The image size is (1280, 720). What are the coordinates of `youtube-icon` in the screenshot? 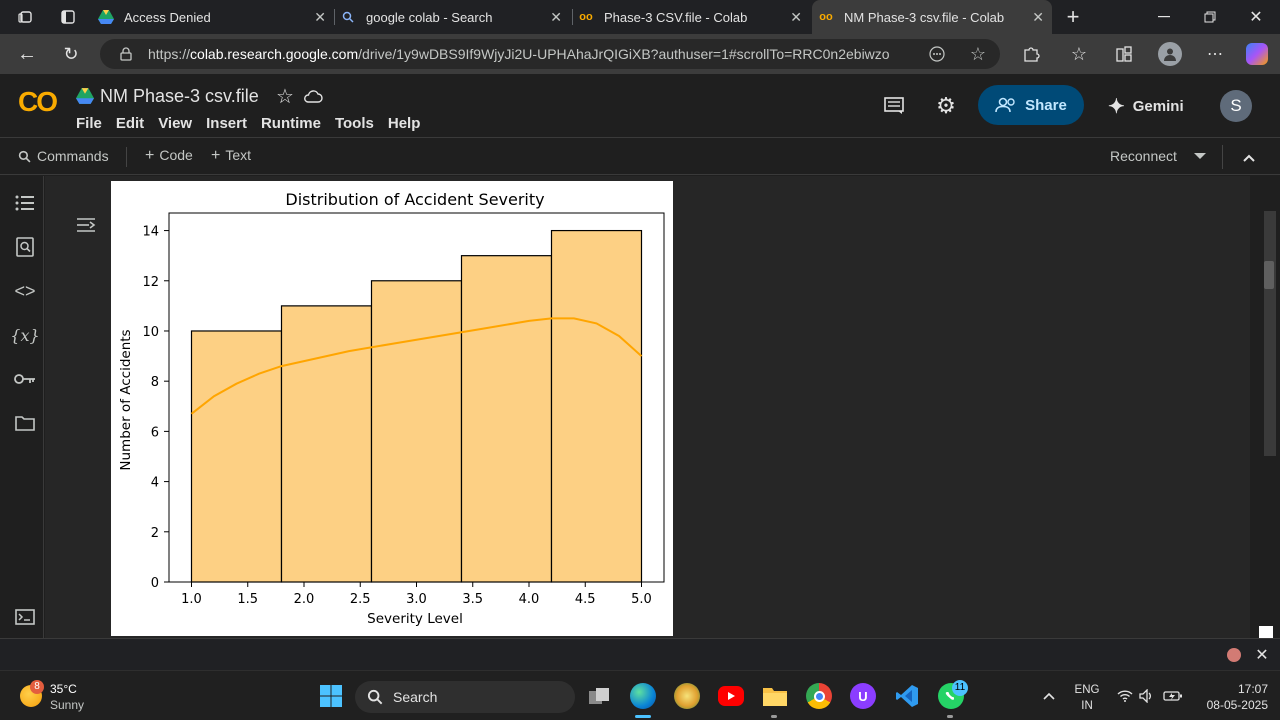 It's located at (731, 696).